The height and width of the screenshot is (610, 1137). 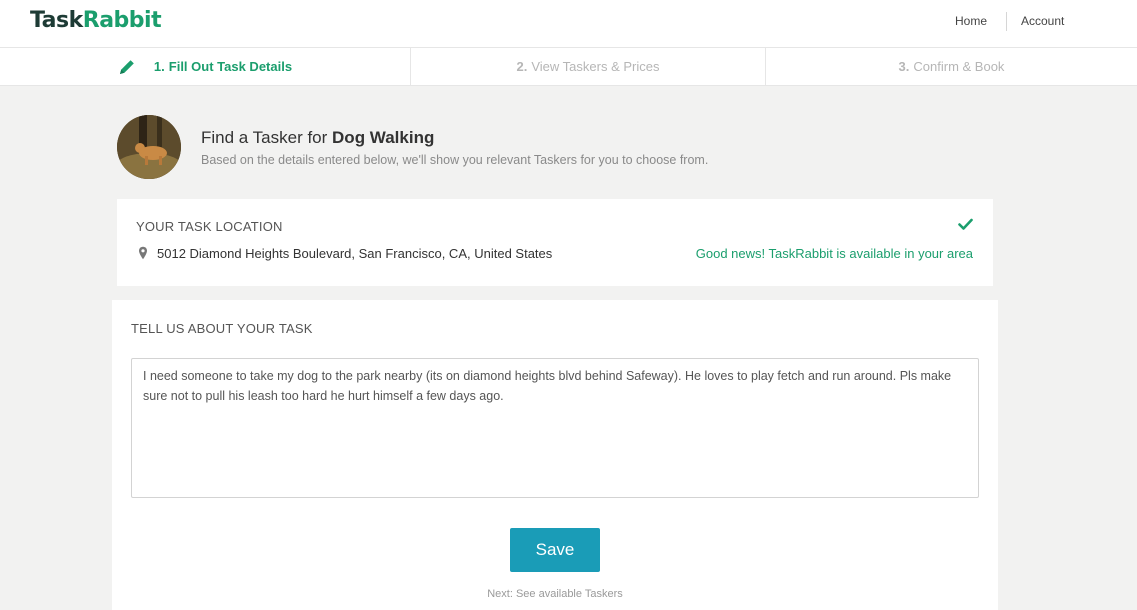 I want to click on step-number: 2., so click(x=522, y=66).